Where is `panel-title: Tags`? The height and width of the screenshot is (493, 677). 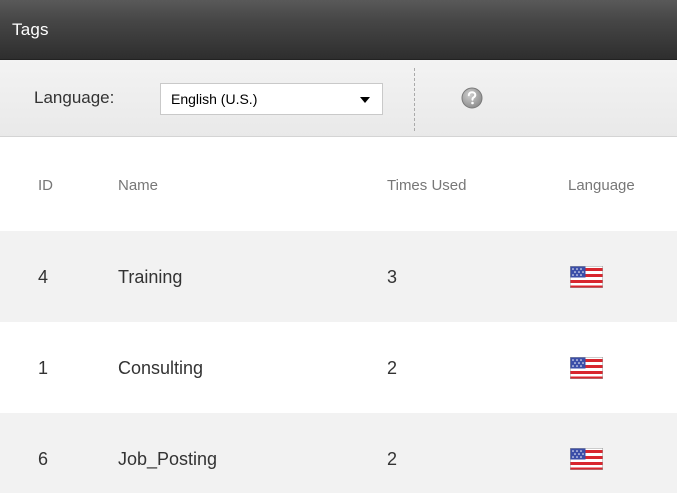 panel-title: Tags is located at coordinates (30, 29).